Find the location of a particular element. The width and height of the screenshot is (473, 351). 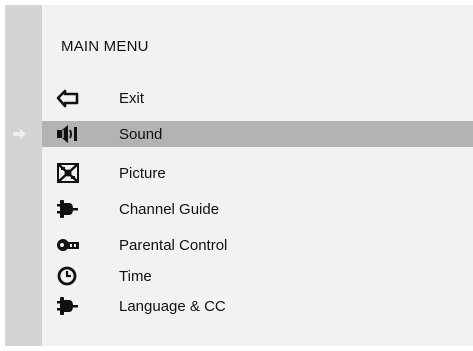

menu-item-label: Language & CC is located at coordinates (172, 306).